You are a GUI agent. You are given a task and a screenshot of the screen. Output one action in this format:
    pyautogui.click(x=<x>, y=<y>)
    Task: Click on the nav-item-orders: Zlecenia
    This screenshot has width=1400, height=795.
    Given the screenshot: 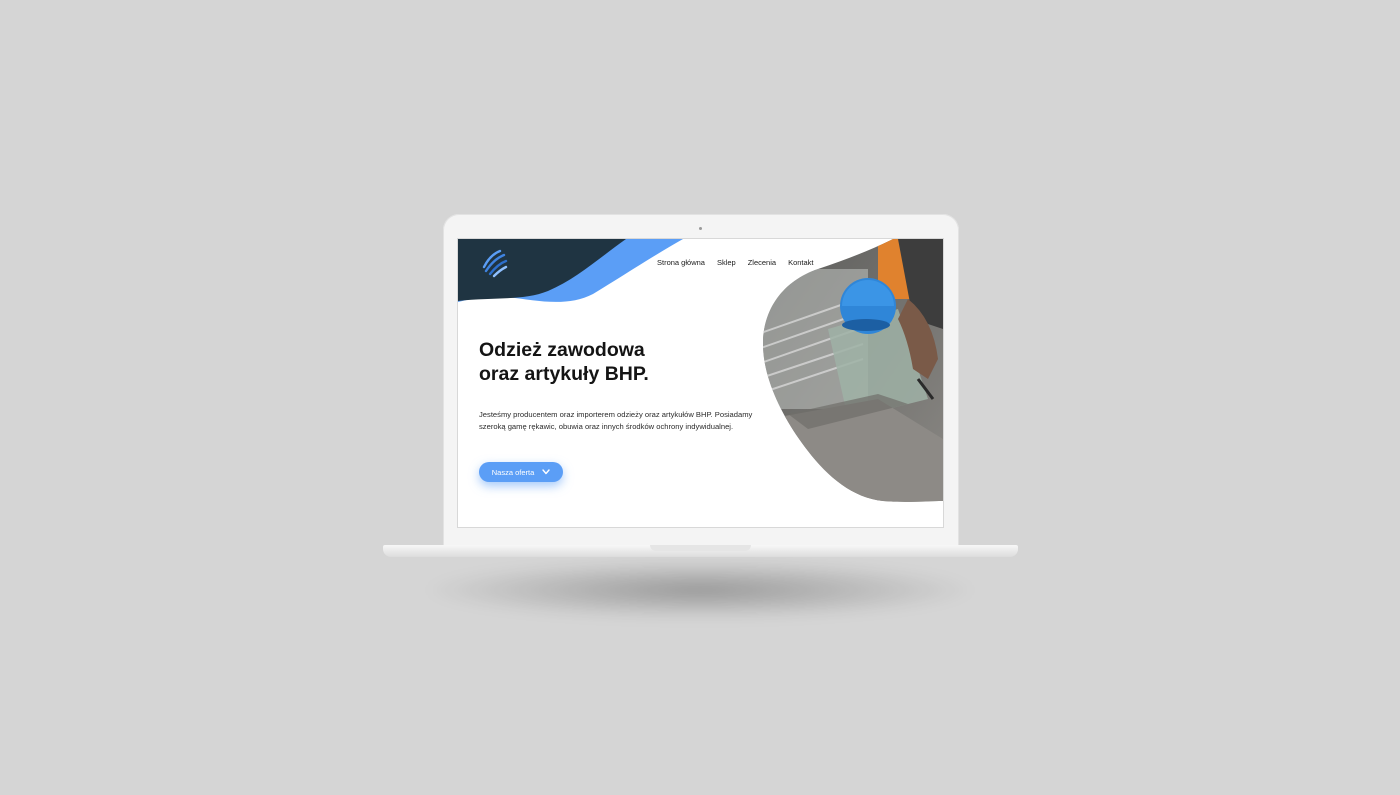 What is the action you would take?
    pyautogui.click(x=762, y=262)
    